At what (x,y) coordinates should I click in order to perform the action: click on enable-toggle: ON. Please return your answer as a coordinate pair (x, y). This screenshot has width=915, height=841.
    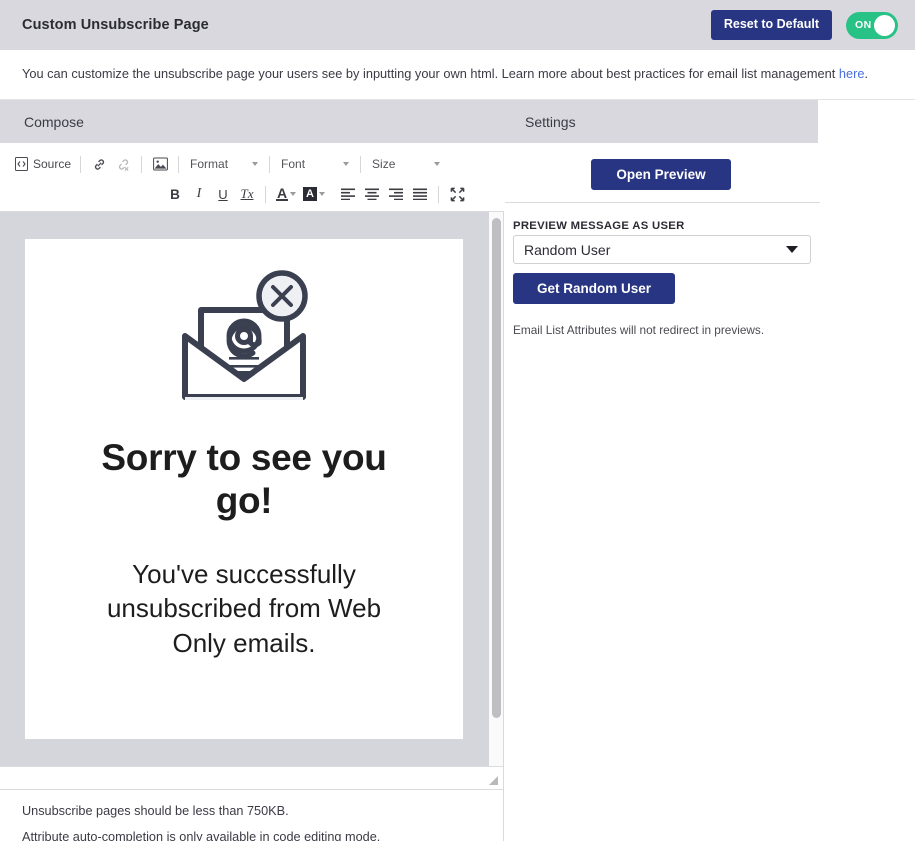
    Looking at the image, I should click on (872, 25).